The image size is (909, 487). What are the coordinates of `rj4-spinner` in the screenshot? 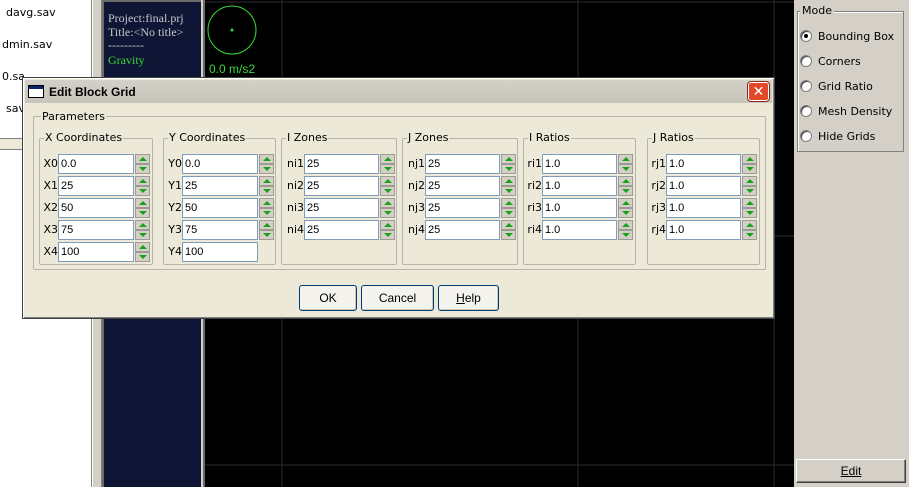 It's located at (749, 229).